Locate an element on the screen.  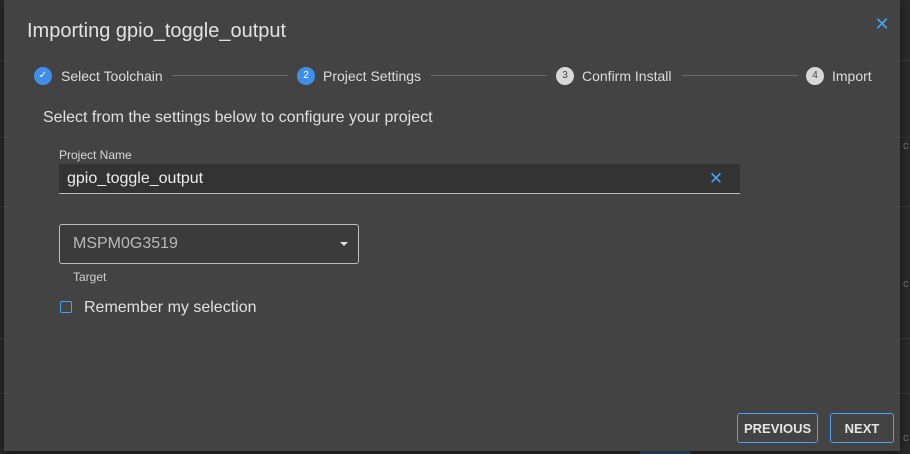
caret-down-icon is located at coordinates (344, 244).